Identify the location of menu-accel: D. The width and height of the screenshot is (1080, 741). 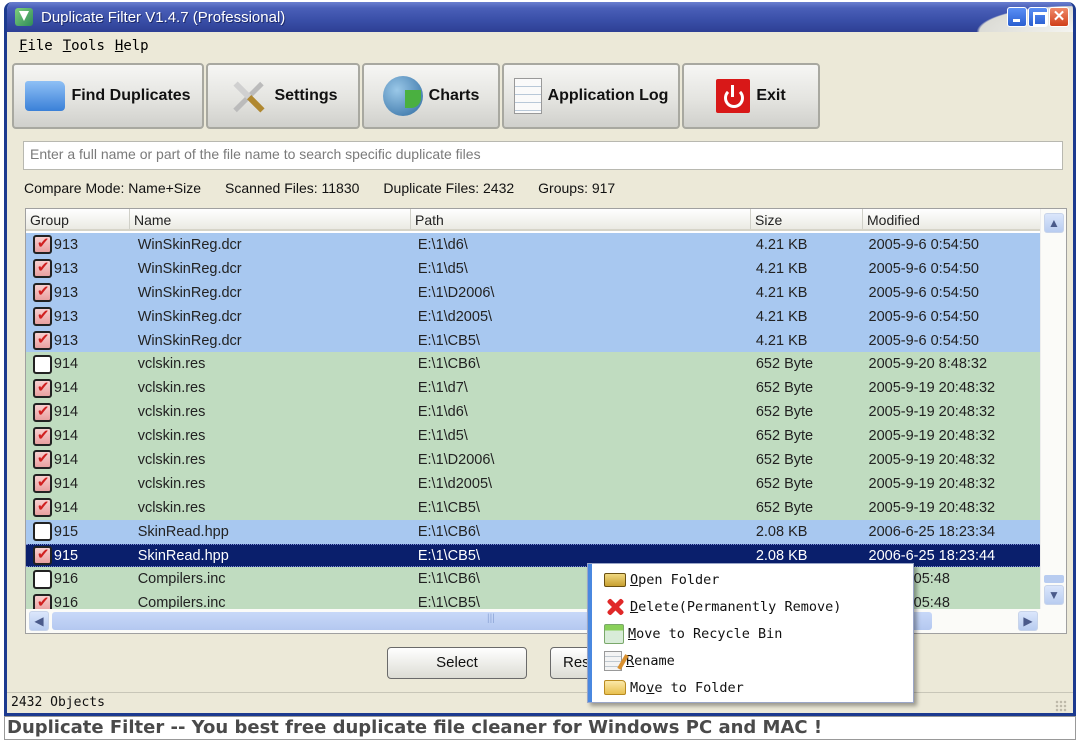
(634, 606).